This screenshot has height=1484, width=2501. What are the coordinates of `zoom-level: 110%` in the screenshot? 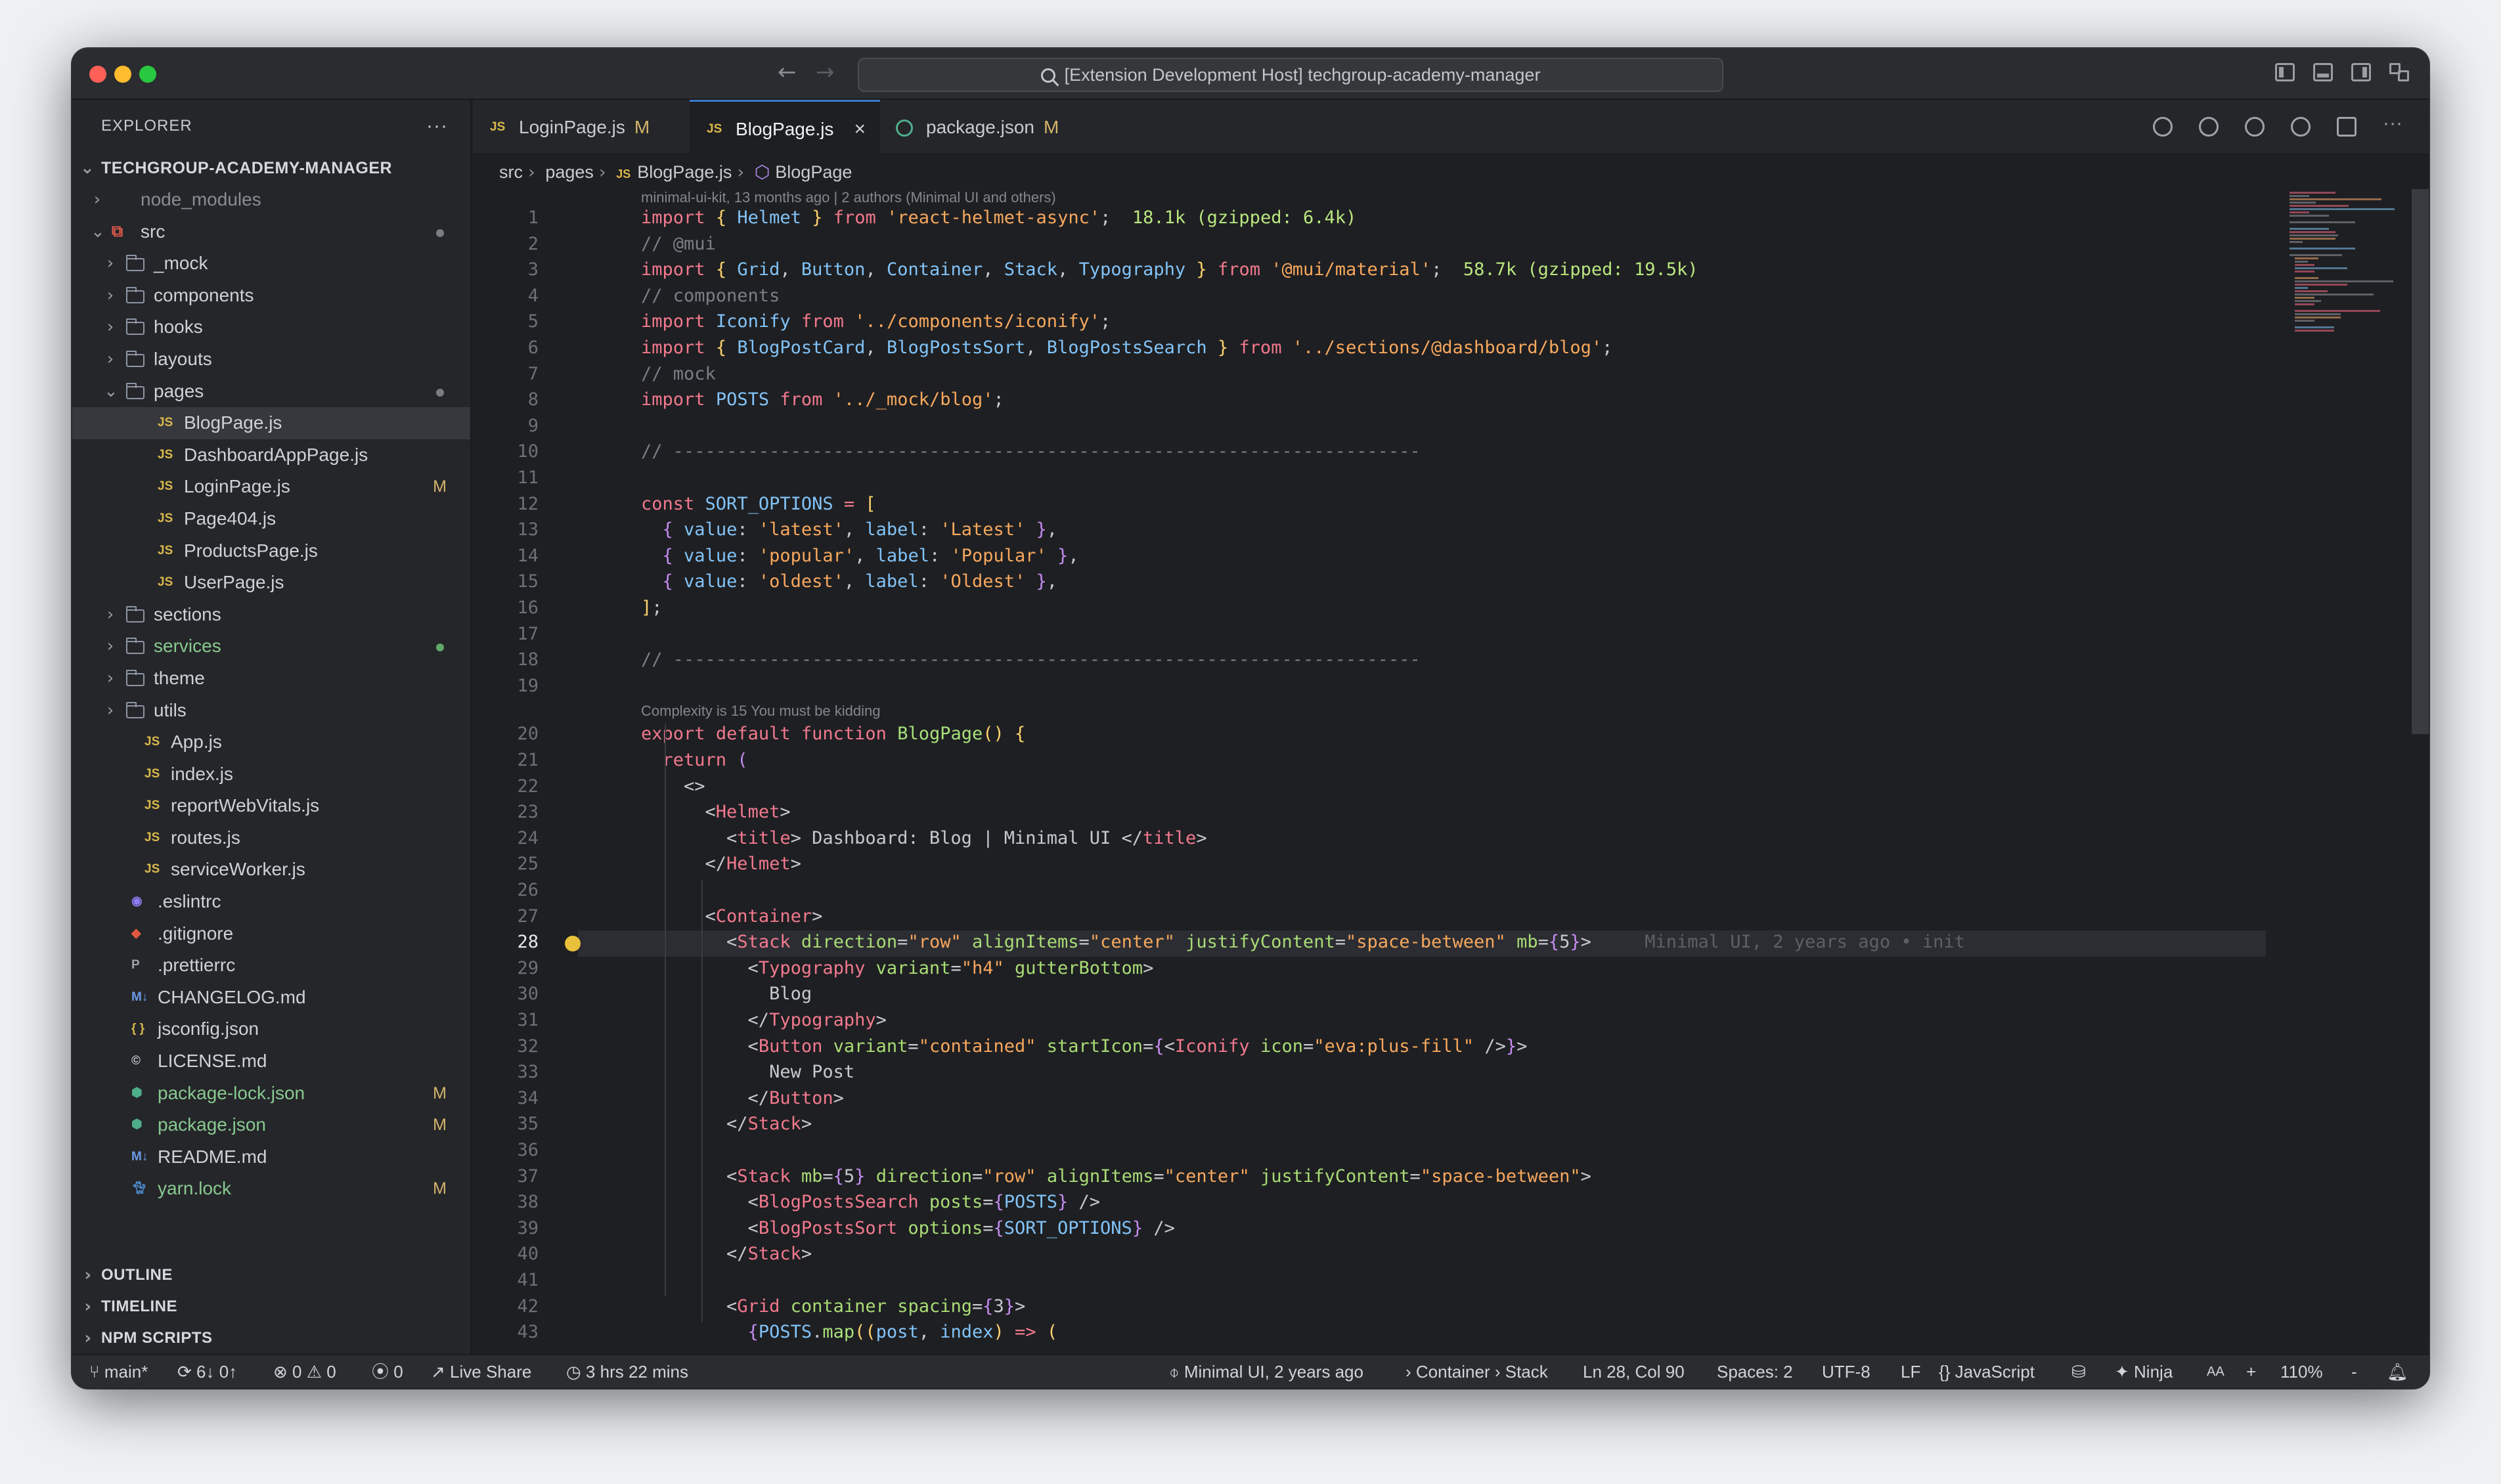 It's located at (2302, 1371).